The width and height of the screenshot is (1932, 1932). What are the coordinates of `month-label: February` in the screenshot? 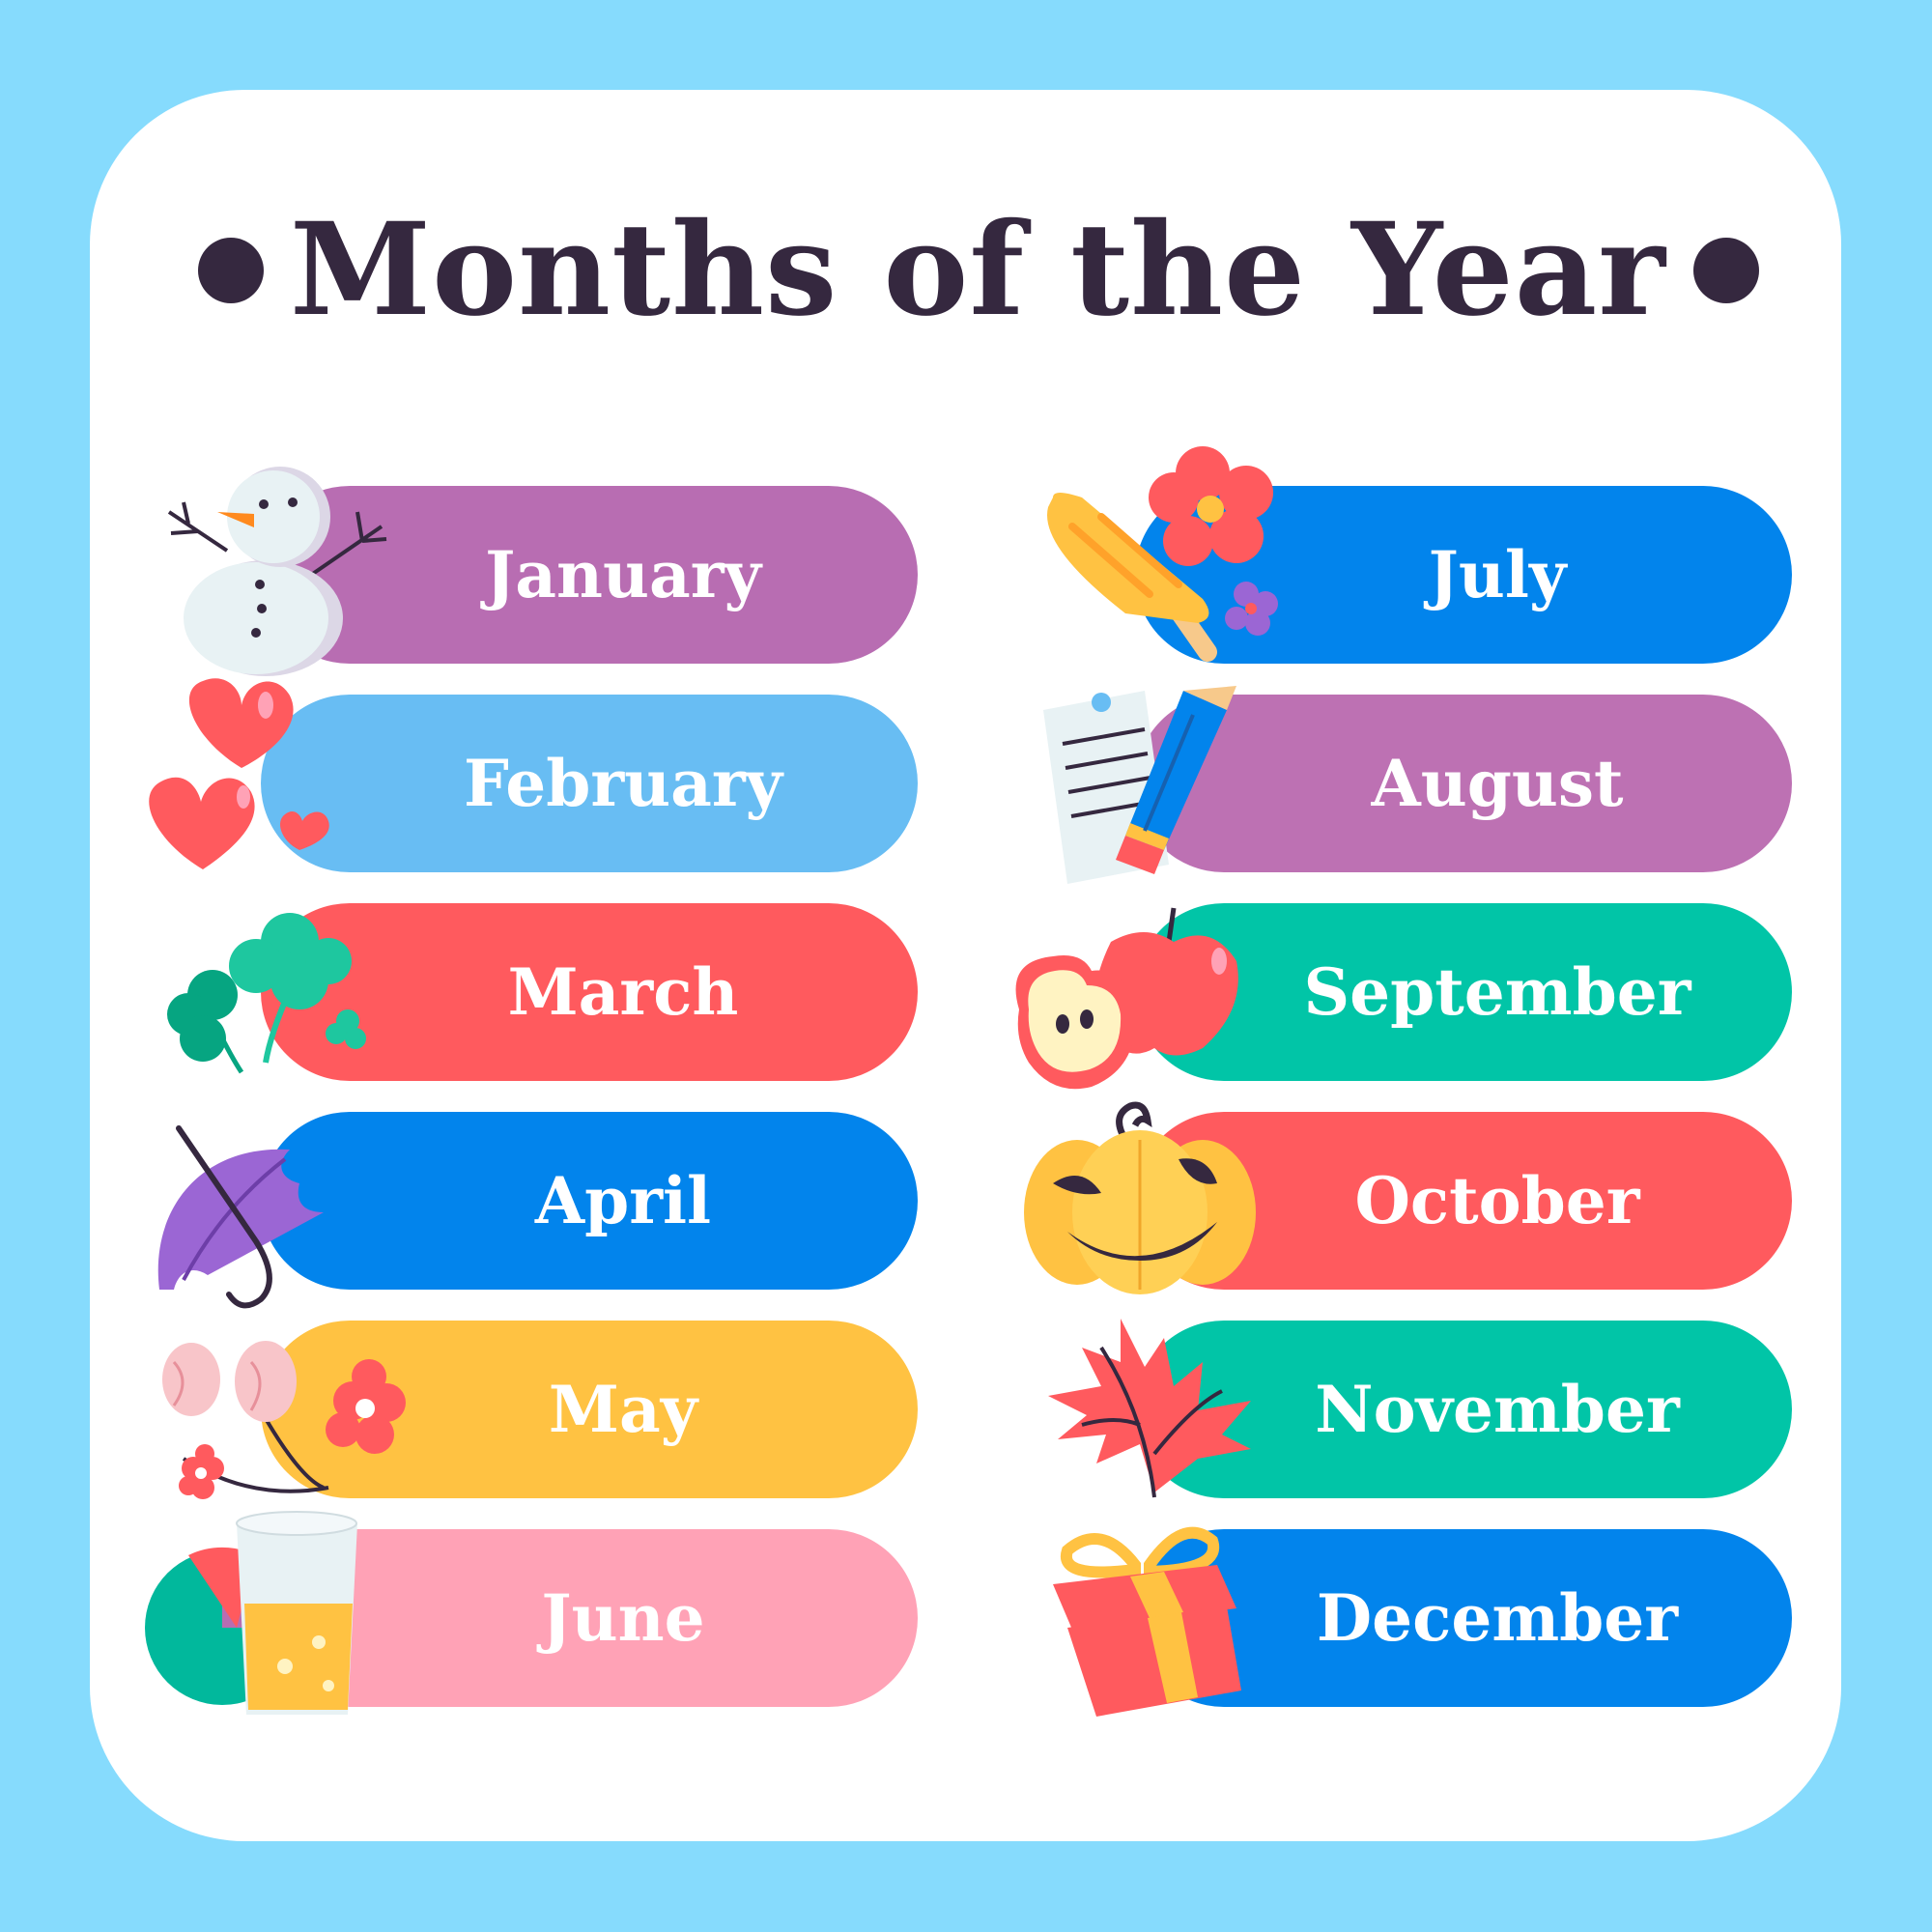 It's located at (623, 783).